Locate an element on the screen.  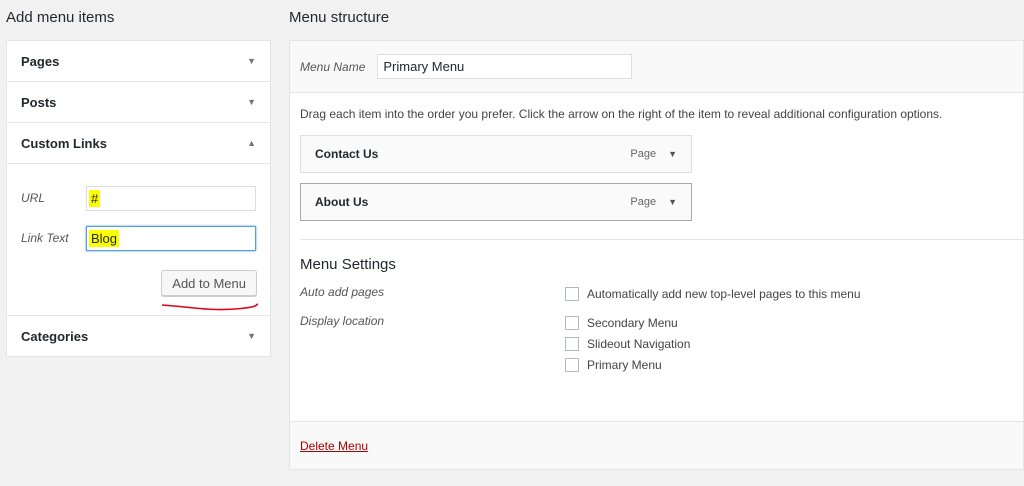
custom-links-panel: URL # Link Text Blog Add to Menu is located at coordinates (138, 239).